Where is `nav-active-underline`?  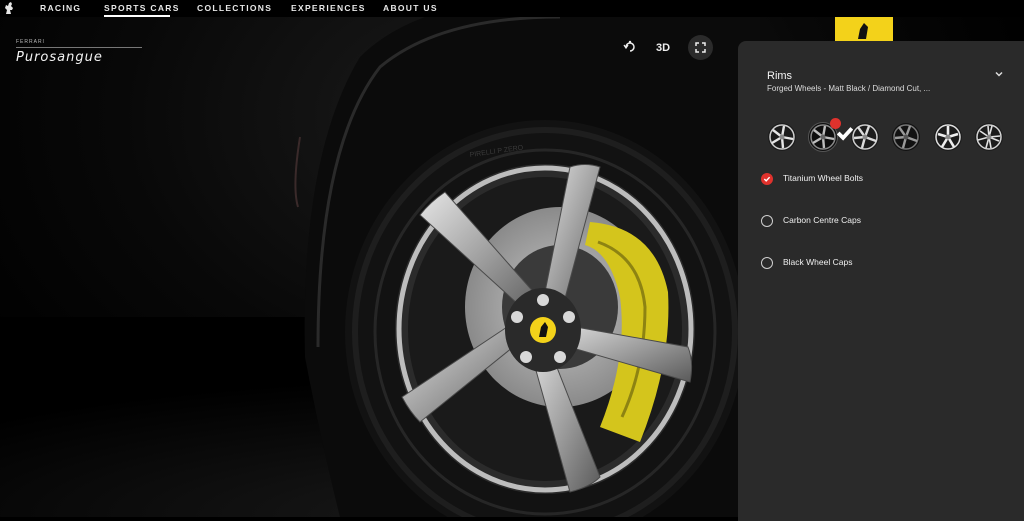
nav-active-underline is located at coordinates (137, 16).